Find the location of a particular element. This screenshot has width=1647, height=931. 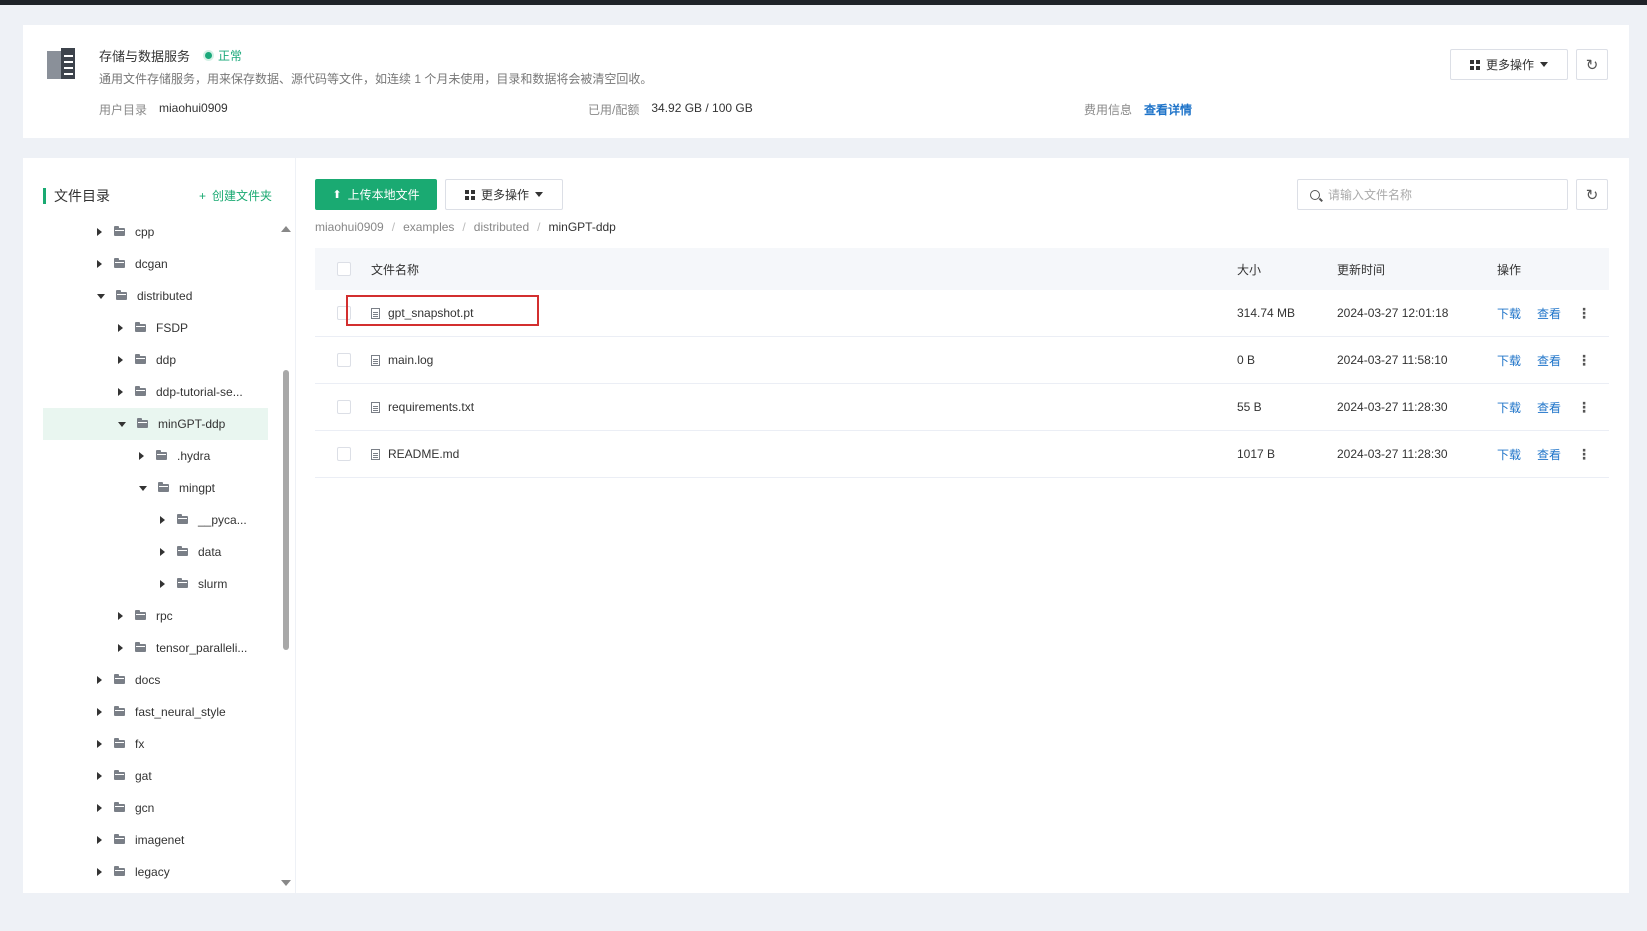

file-name: requirements.txt is located at coordinates (431, 407).